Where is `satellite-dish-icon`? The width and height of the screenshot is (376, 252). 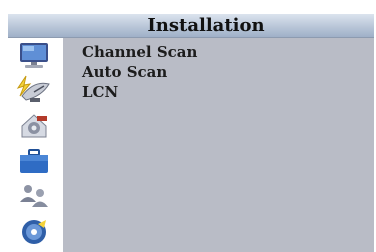 satellite-dish-icon is located at coordinates (33, 88).